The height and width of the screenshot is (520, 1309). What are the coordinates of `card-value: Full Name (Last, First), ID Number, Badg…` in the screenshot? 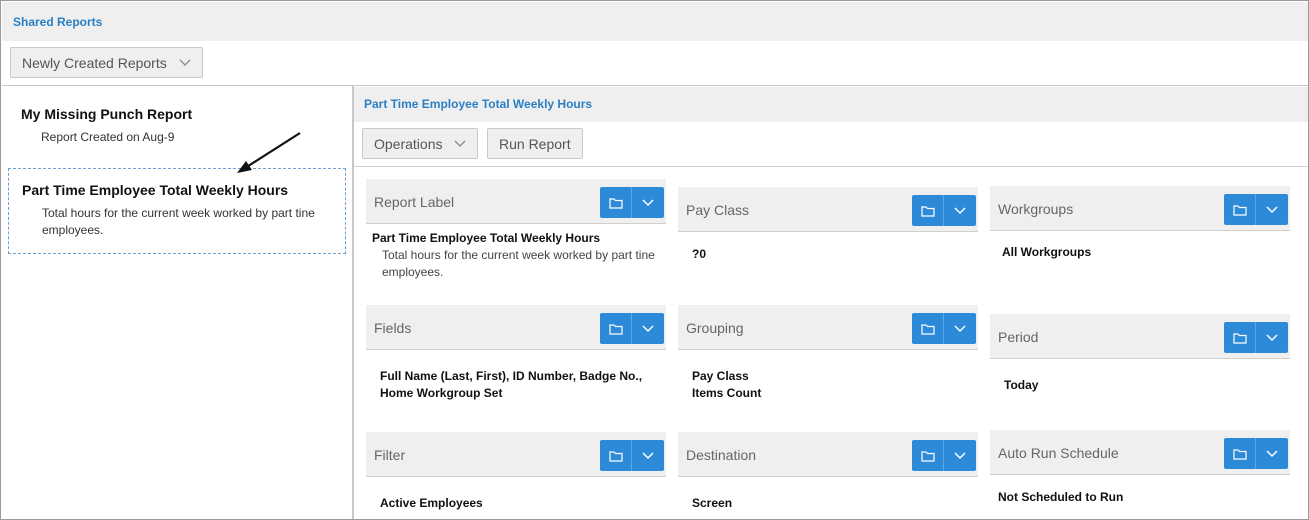 It's located at (511, 376).